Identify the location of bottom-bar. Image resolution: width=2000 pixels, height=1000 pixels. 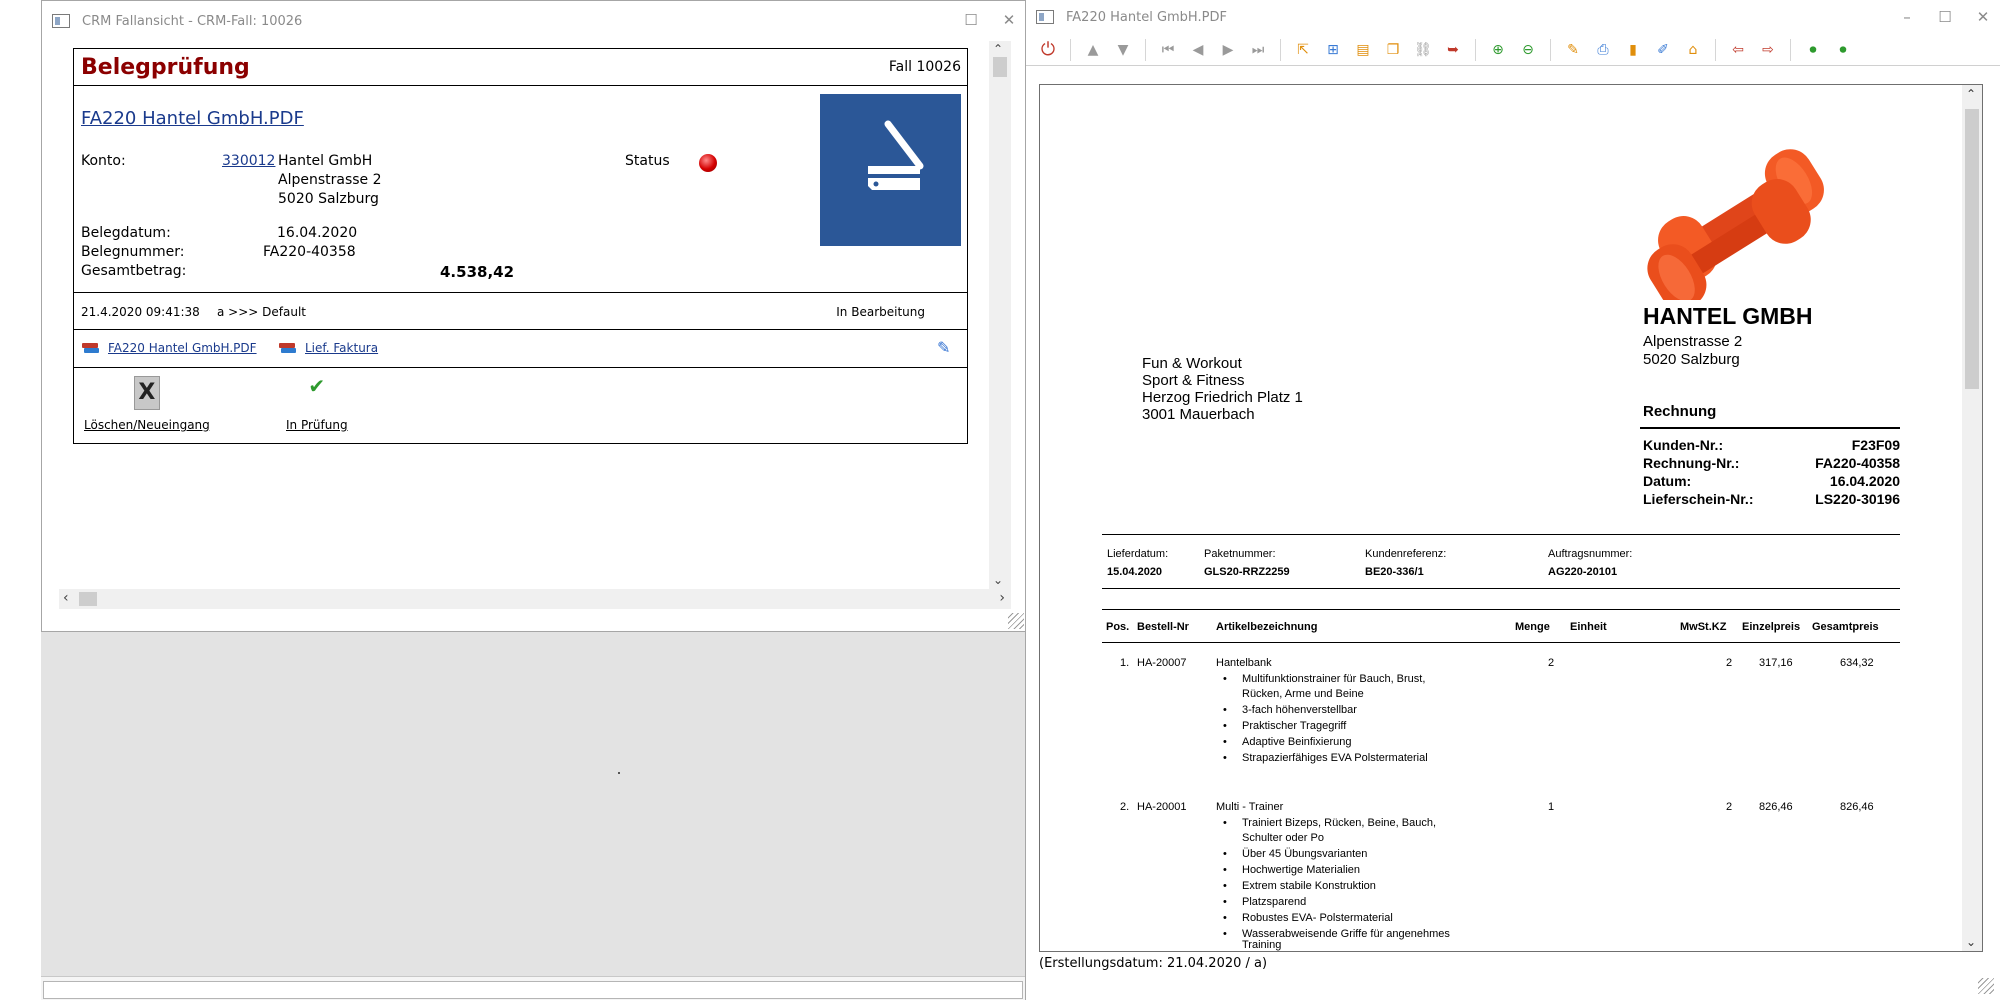
(534, 988).